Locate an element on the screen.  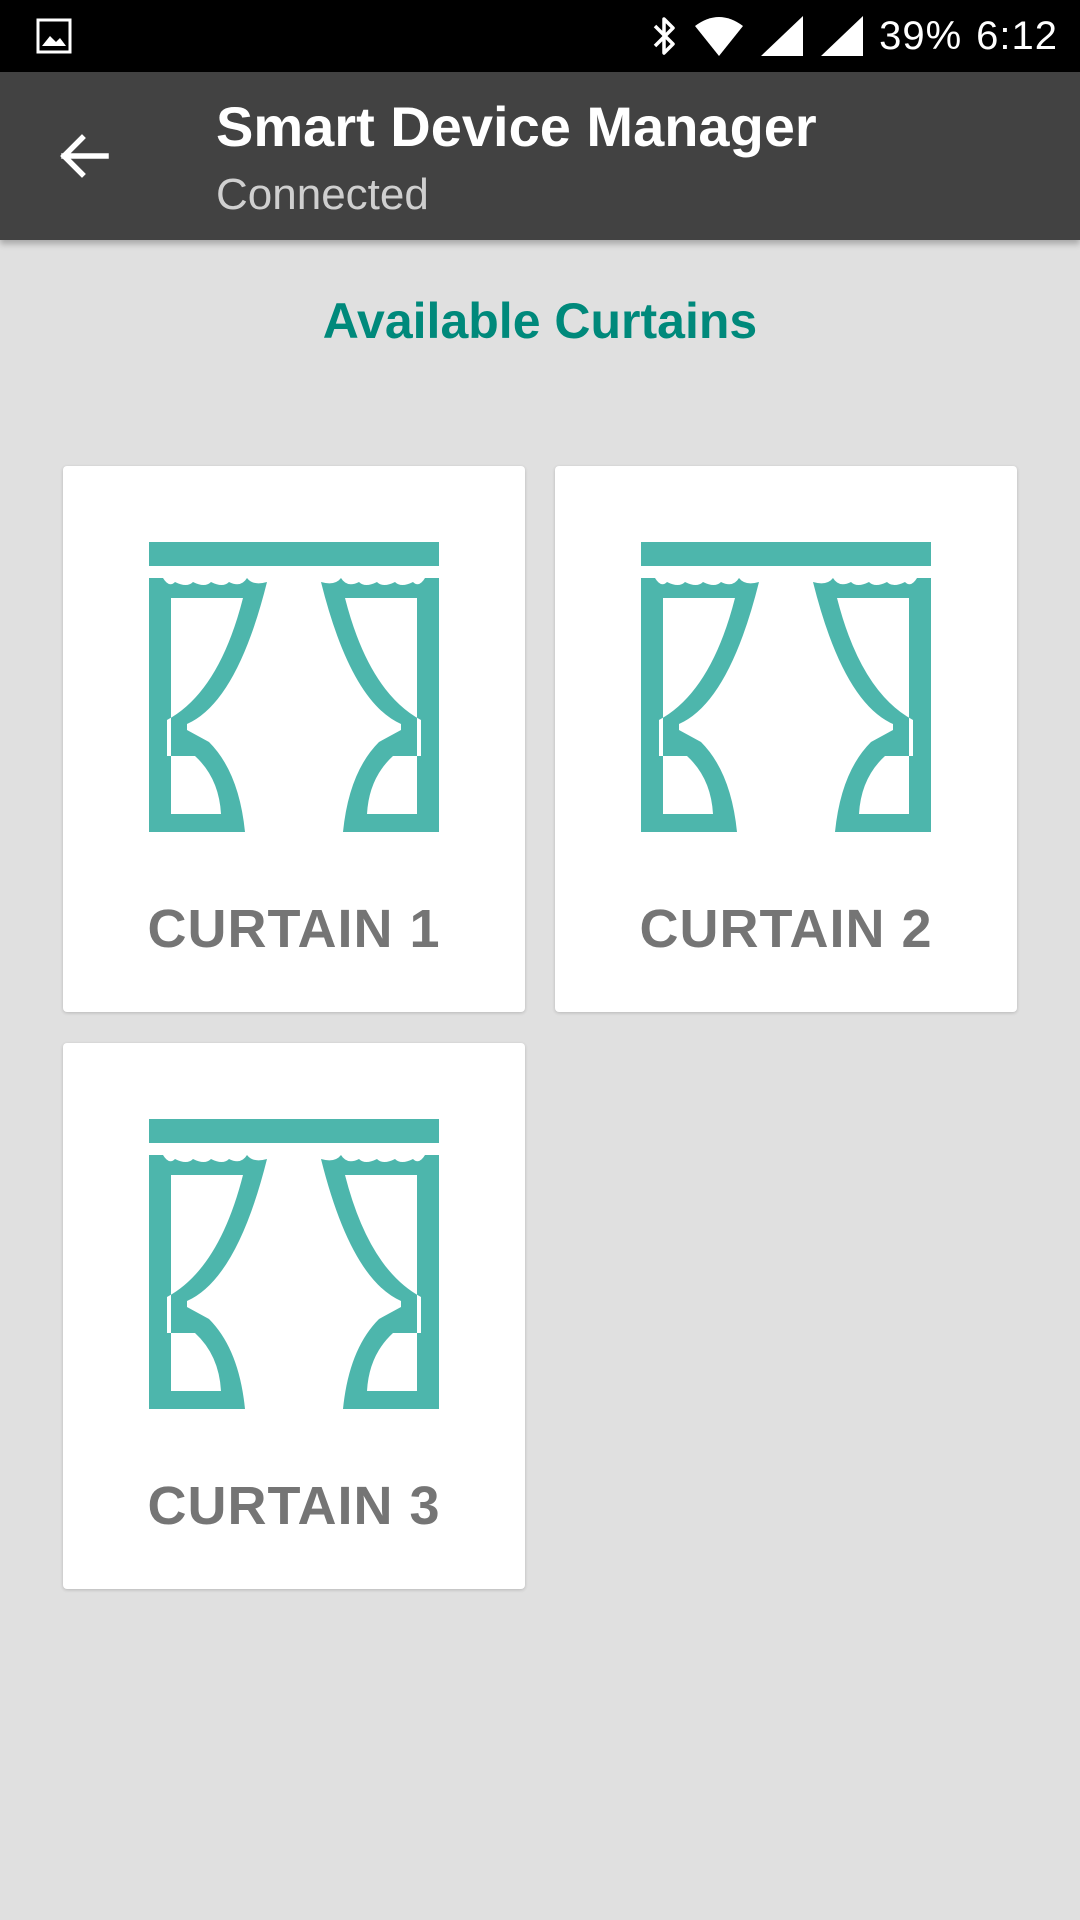
curtain-card-2: CURTAIN 2 is located at coordinates (786, 739).